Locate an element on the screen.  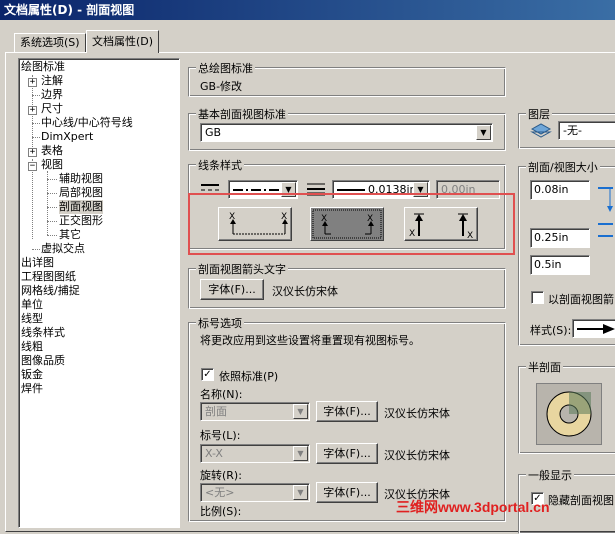
layer-select: -无- is located at coordinates (586, 130).